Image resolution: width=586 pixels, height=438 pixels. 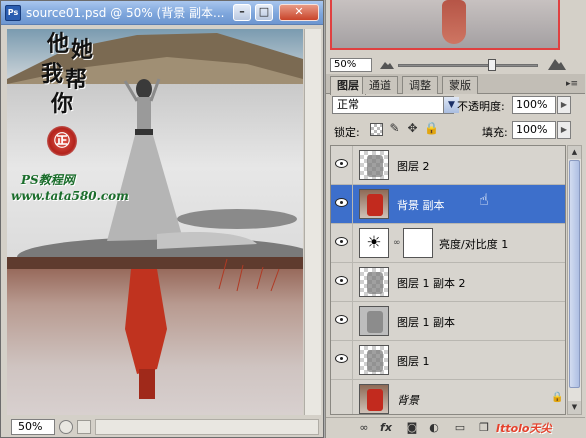 I want to click on lock-transparency-icon, so click(x=376, y=129).